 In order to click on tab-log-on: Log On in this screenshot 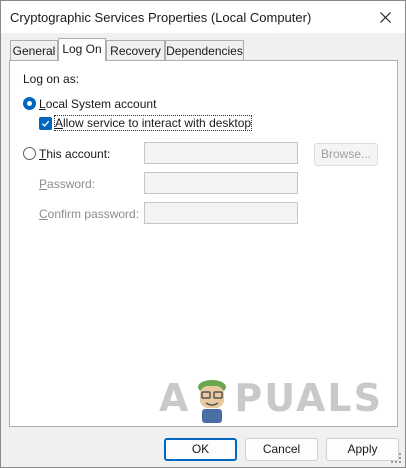, I will do `click(82, 49)`.